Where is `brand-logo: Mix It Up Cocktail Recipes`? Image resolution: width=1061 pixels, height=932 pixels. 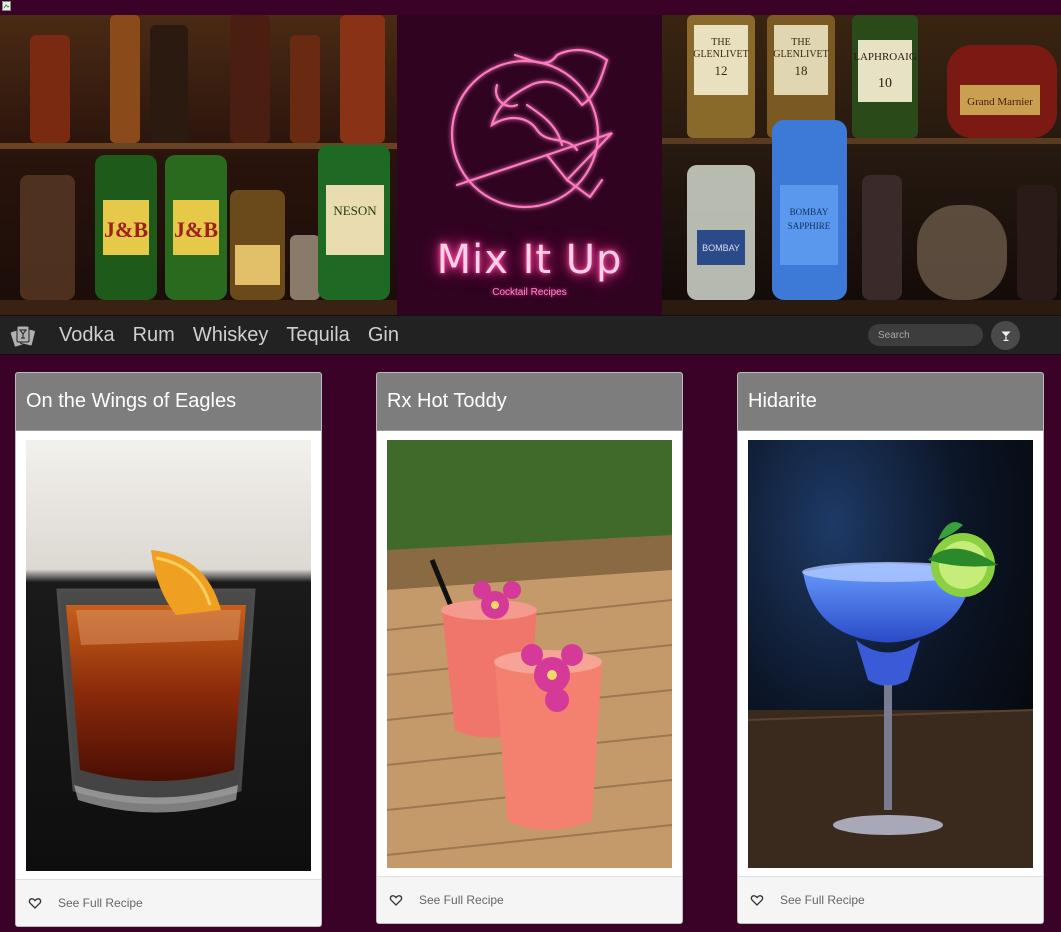
brand-logo: Mix It Up Cocktail Recipes is located at coordinates (529, 165).